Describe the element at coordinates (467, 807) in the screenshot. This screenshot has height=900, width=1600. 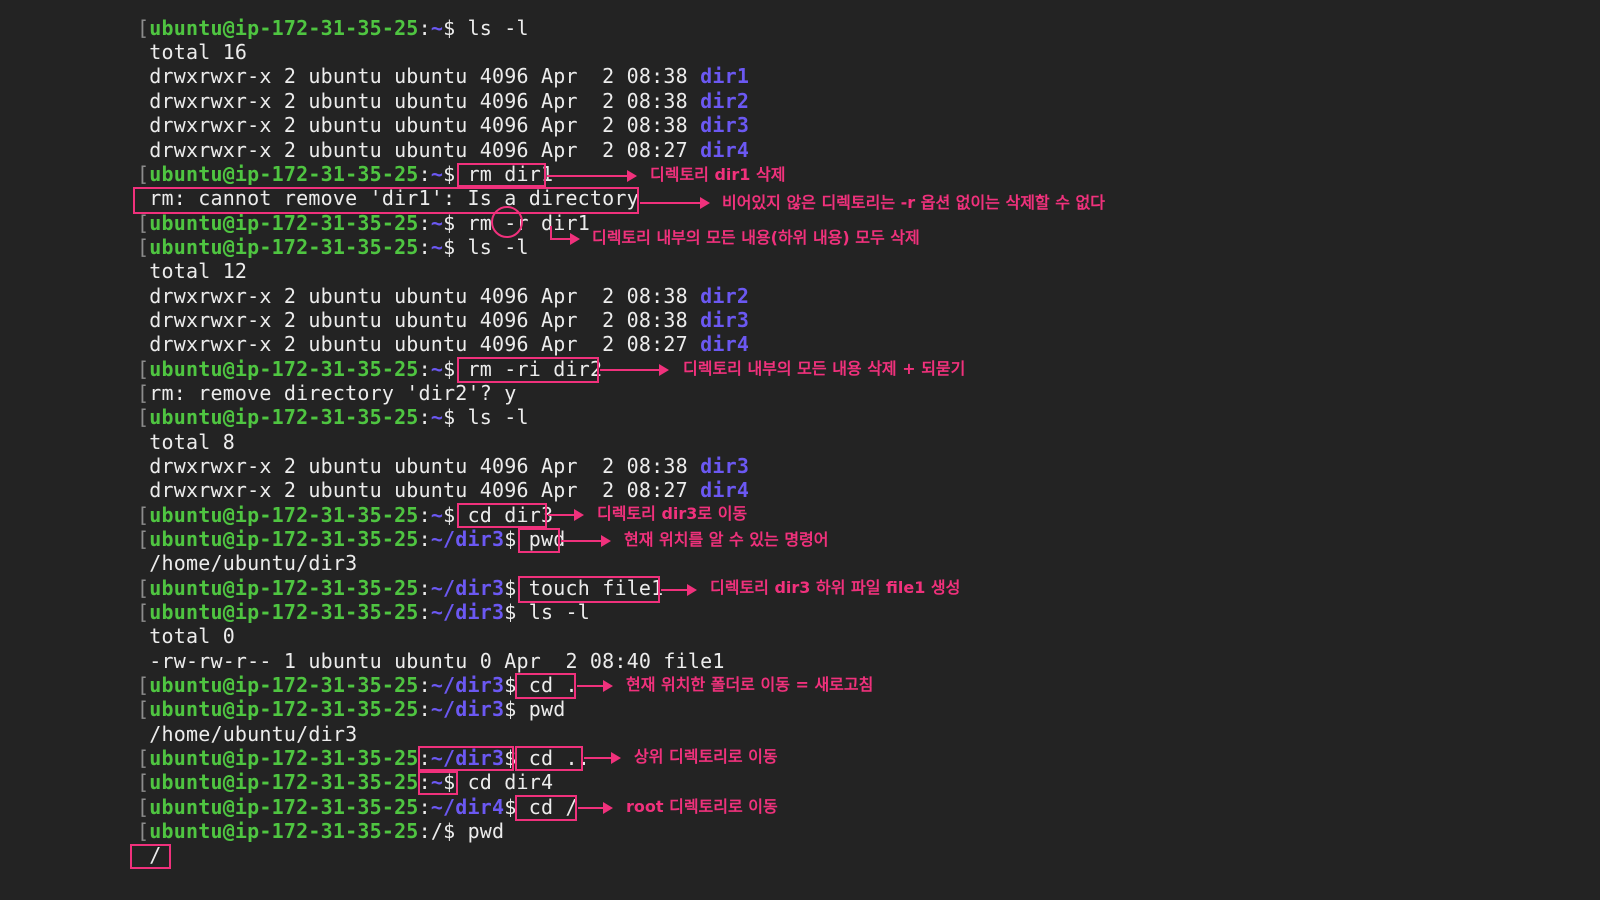
I see `prompt-path: ~/dir4` at that location.